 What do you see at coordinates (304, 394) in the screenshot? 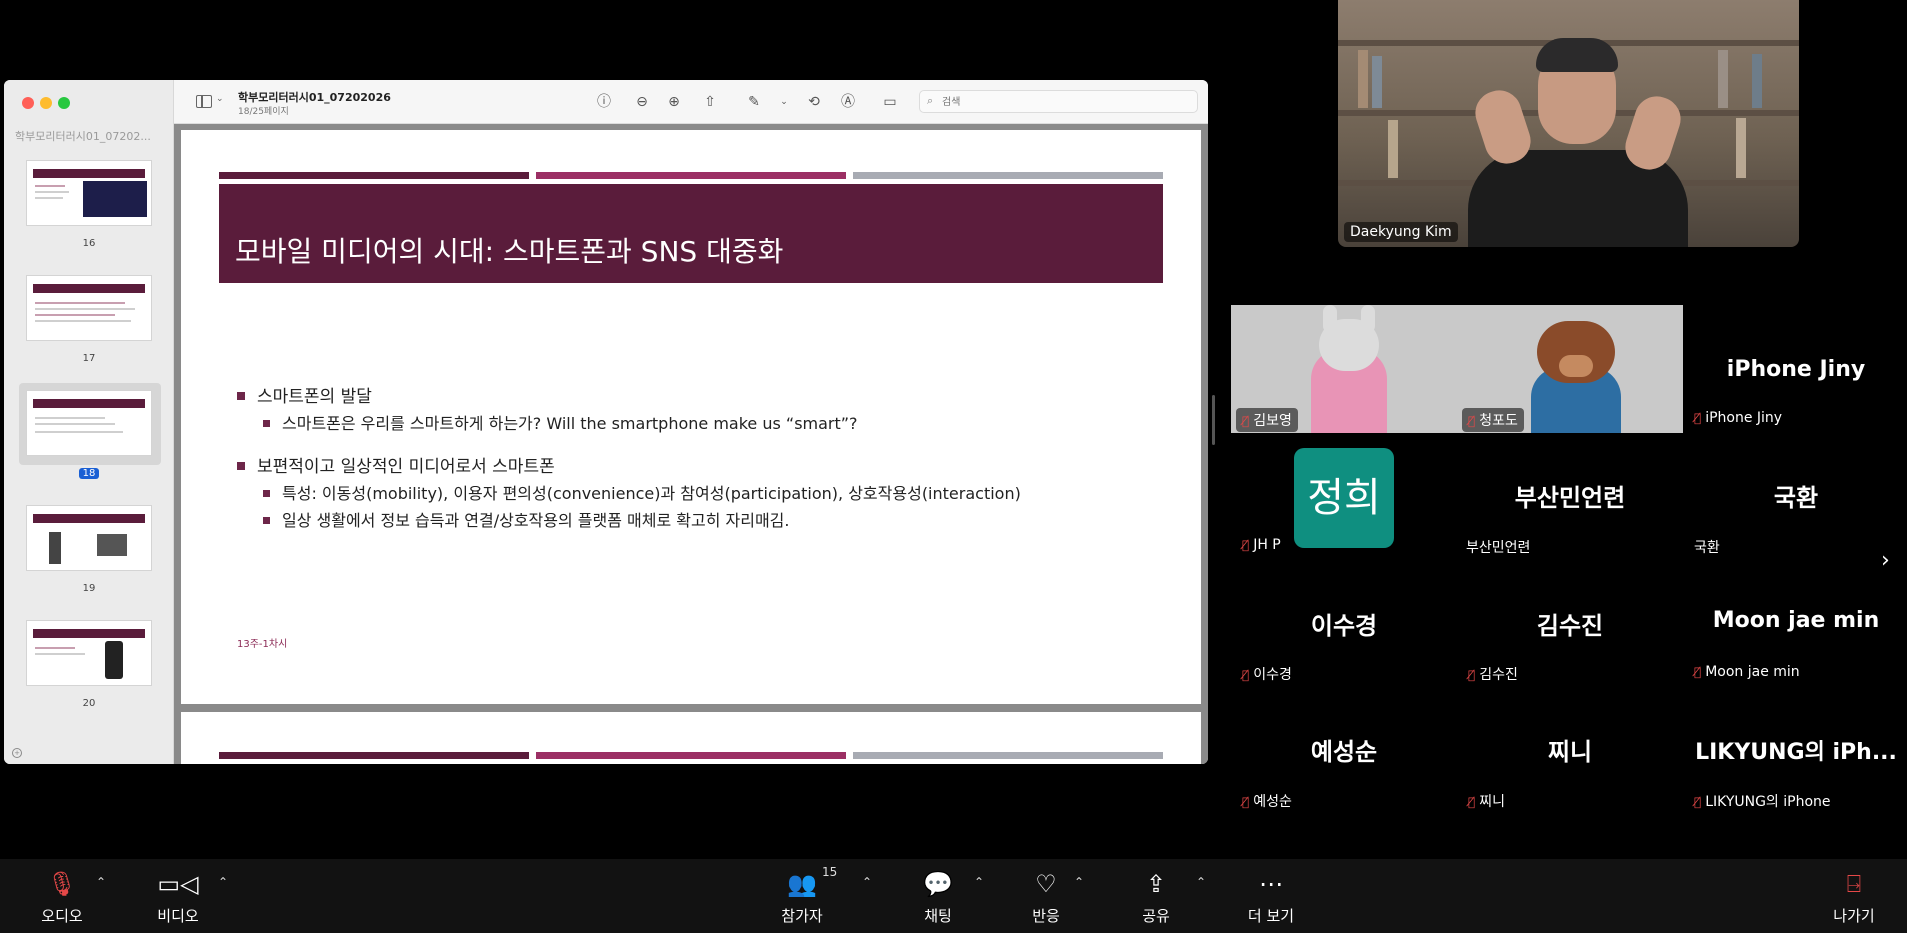
I see `bullet-level-1: 스마트폰의 발달` at bounding box center [304, 394].